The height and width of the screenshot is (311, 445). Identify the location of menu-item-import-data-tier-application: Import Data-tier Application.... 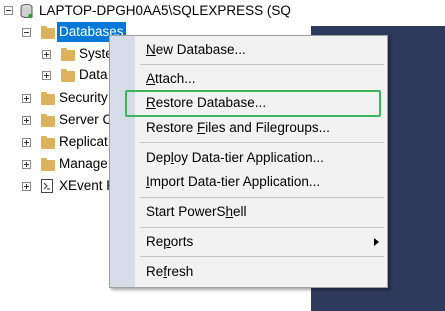
(261, 182).